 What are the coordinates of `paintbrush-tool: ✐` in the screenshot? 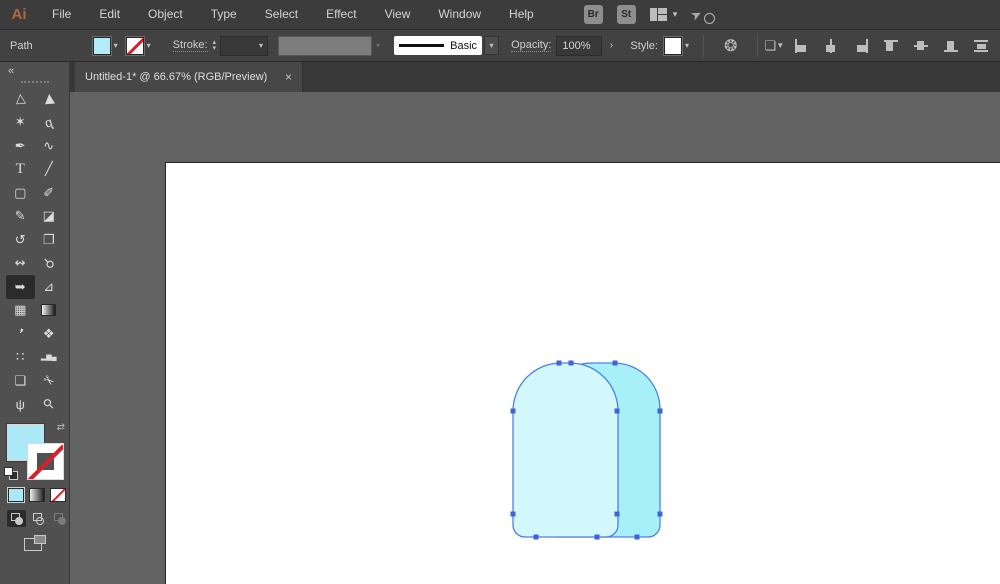 It's located at (49, 193).